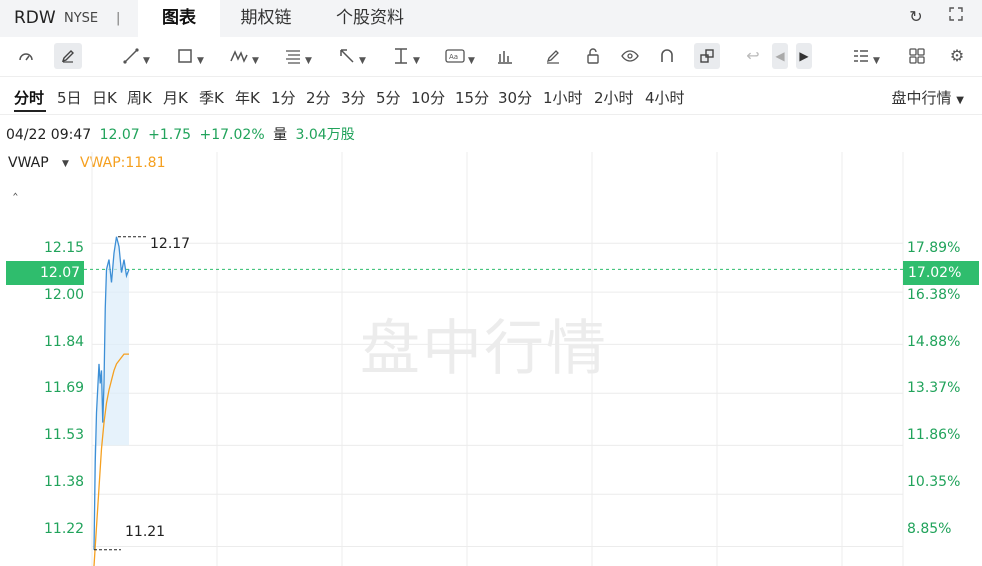 This screenshot has width=982, height=566. Describe the element at coordinates (929, 529) in the screenshot. I see `y-right-tick: 8.85%` at that location.